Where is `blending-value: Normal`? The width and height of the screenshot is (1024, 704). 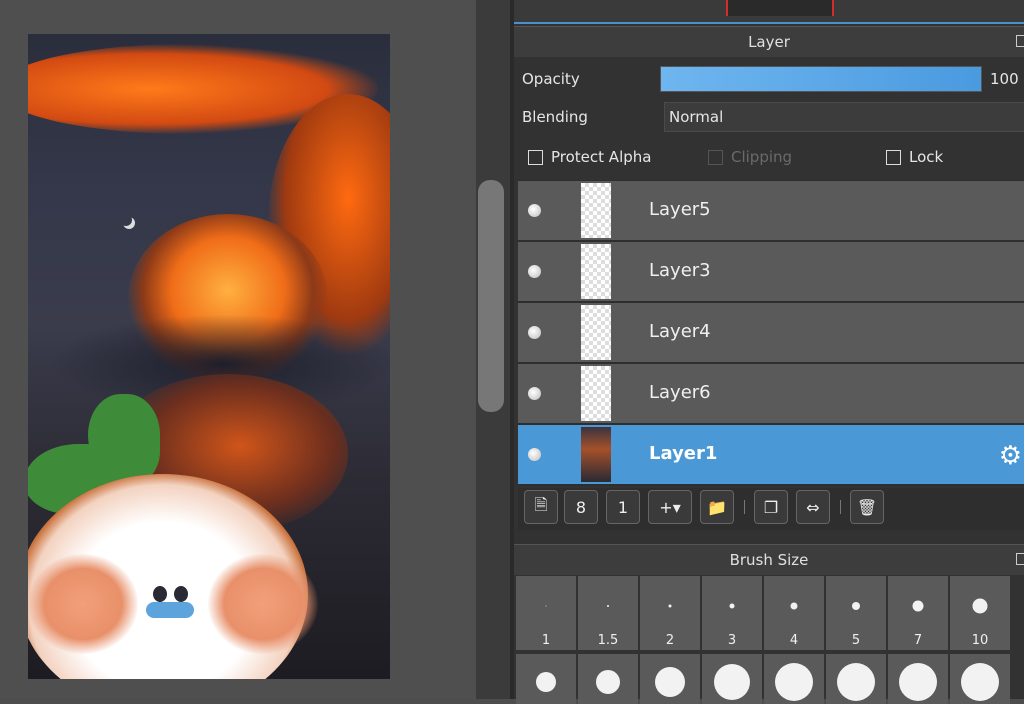
blending-value: Normal is located at coordinates (696, 117).